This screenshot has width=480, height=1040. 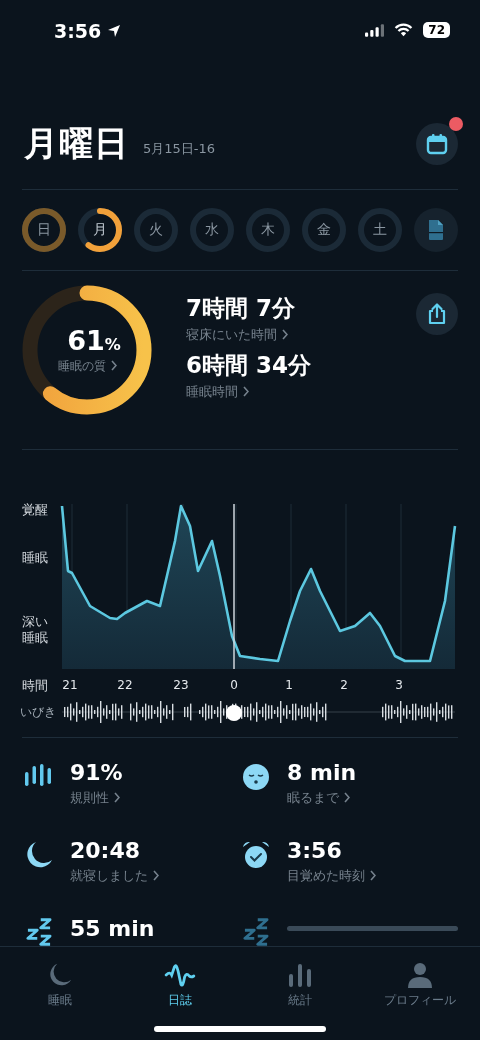 I want to click on alarm-clock-icon, so click(x=256, y=855).